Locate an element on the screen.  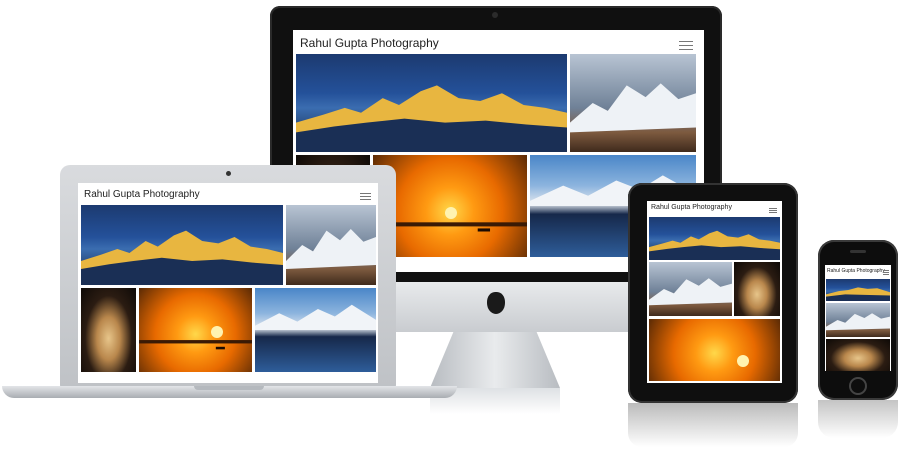
phone-speaker is located at coordinates (858, 251).